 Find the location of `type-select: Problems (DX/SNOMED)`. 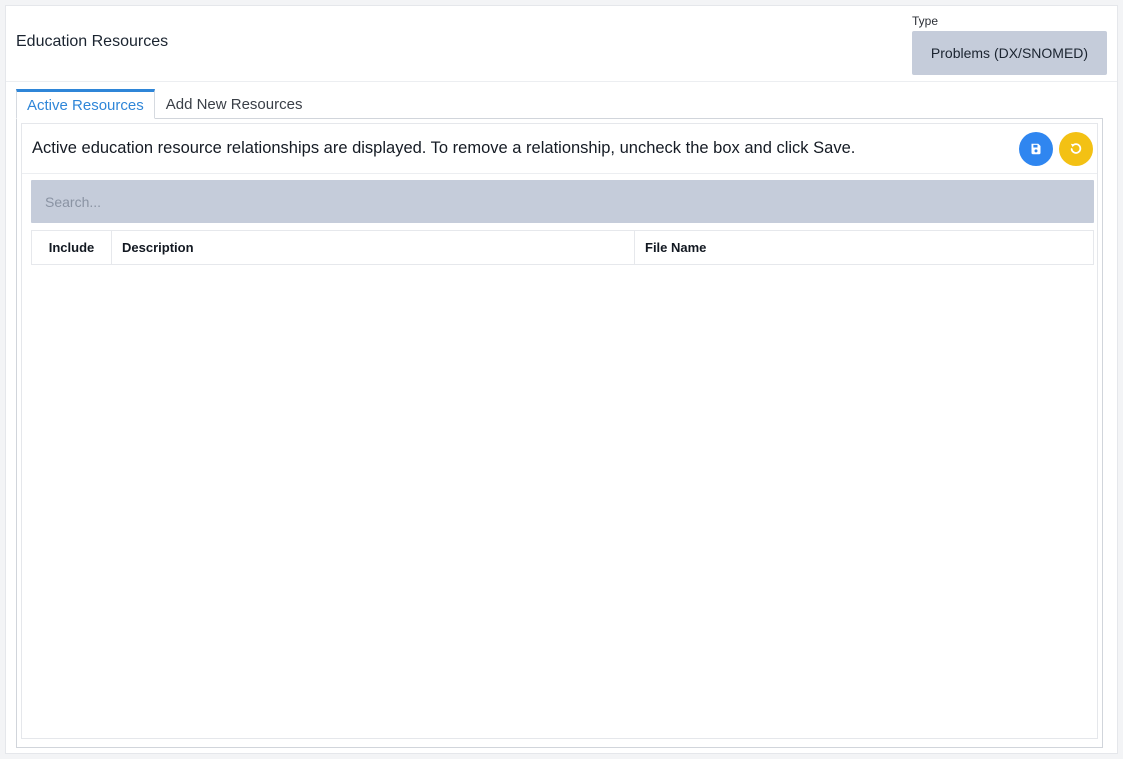

type-select: Problems (DX/SNOMED) is located at coordinates (1009, 53).